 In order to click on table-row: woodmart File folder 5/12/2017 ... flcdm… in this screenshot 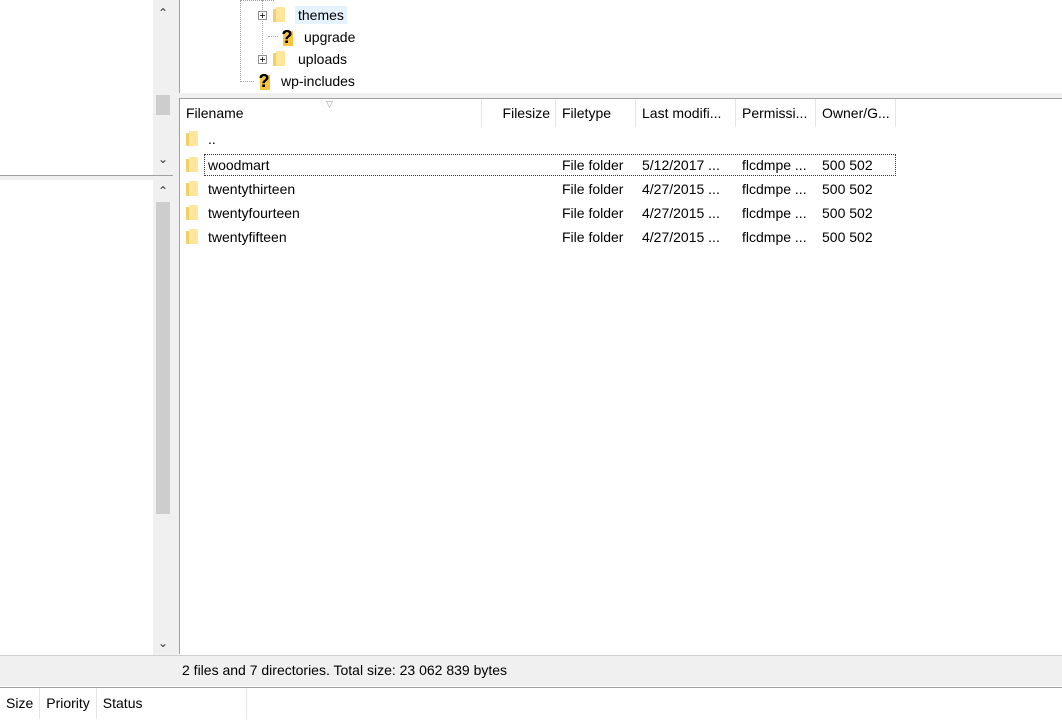, I will do `click(621, 165)`.